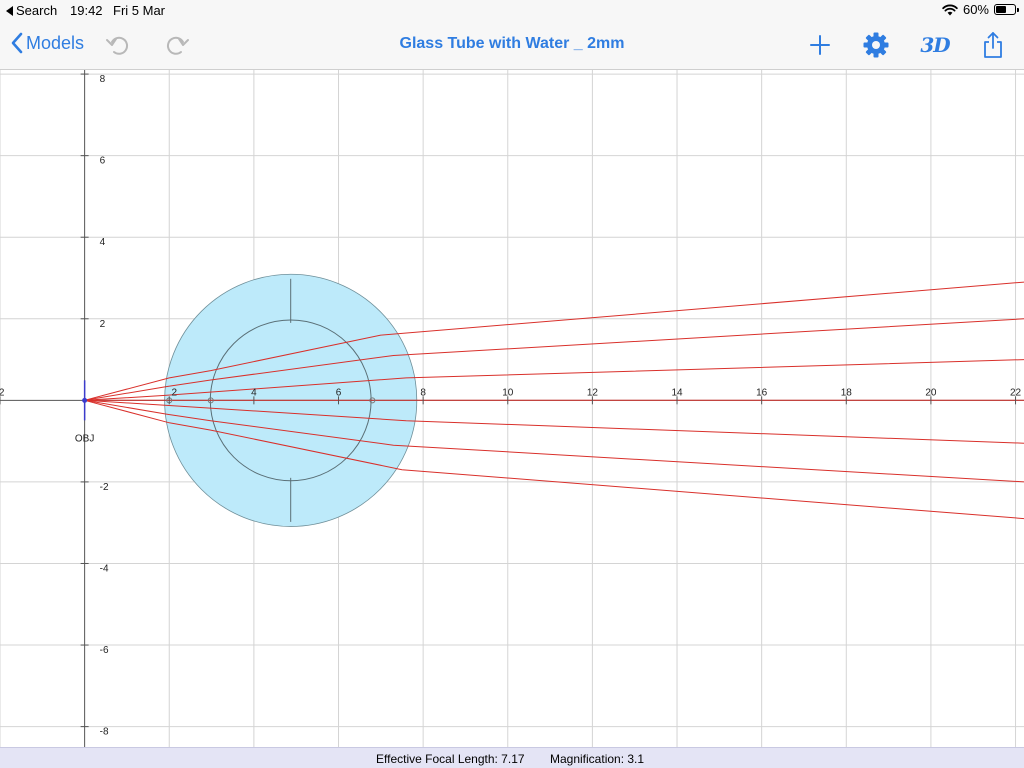 The height and width of the screenshot is (768, 1024). Describe the element at coordinates (84, 438) in the screenshot. I see `object-label: OBJ` at that location.